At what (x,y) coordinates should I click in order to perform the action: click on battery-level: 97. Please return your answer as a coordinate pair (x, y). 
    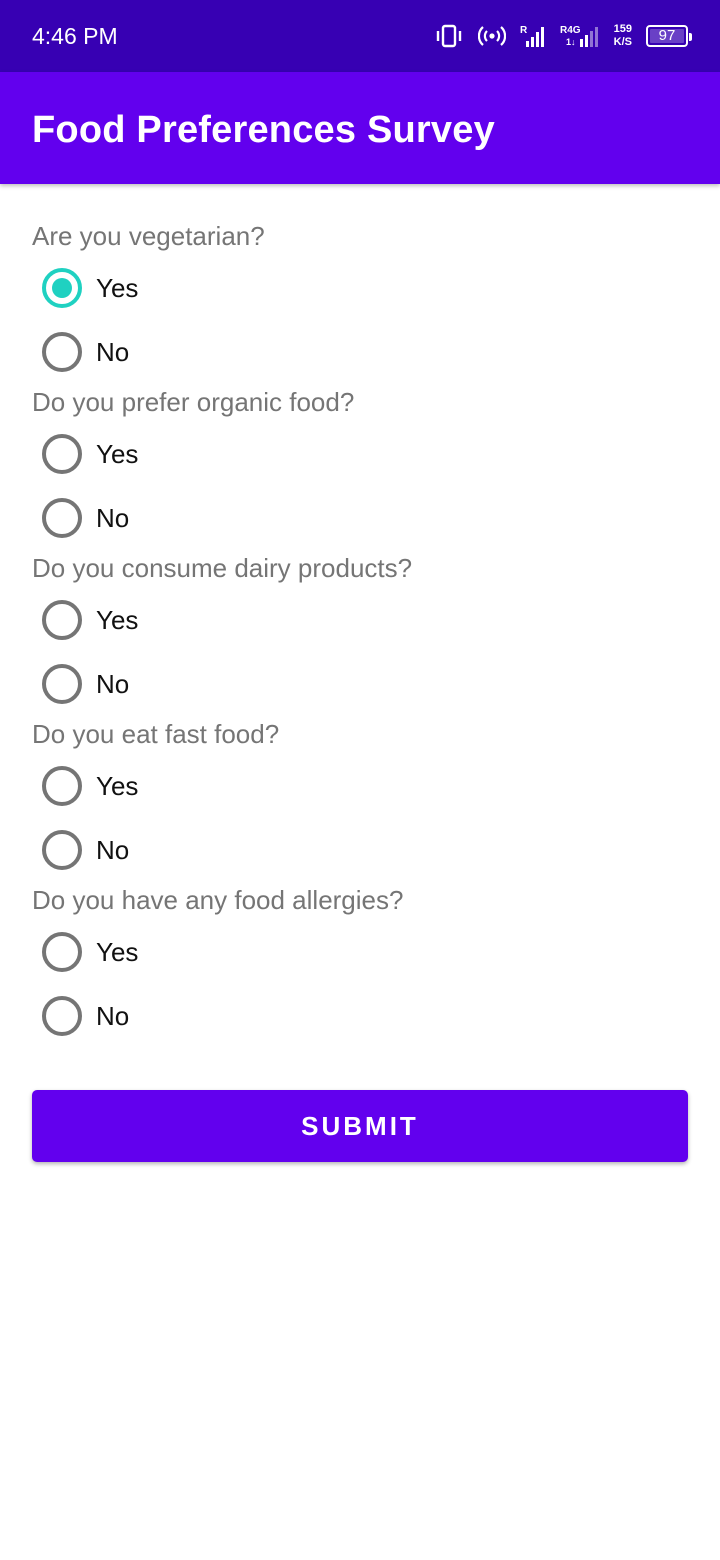
    Looking at the image, I should click on (667, 35).